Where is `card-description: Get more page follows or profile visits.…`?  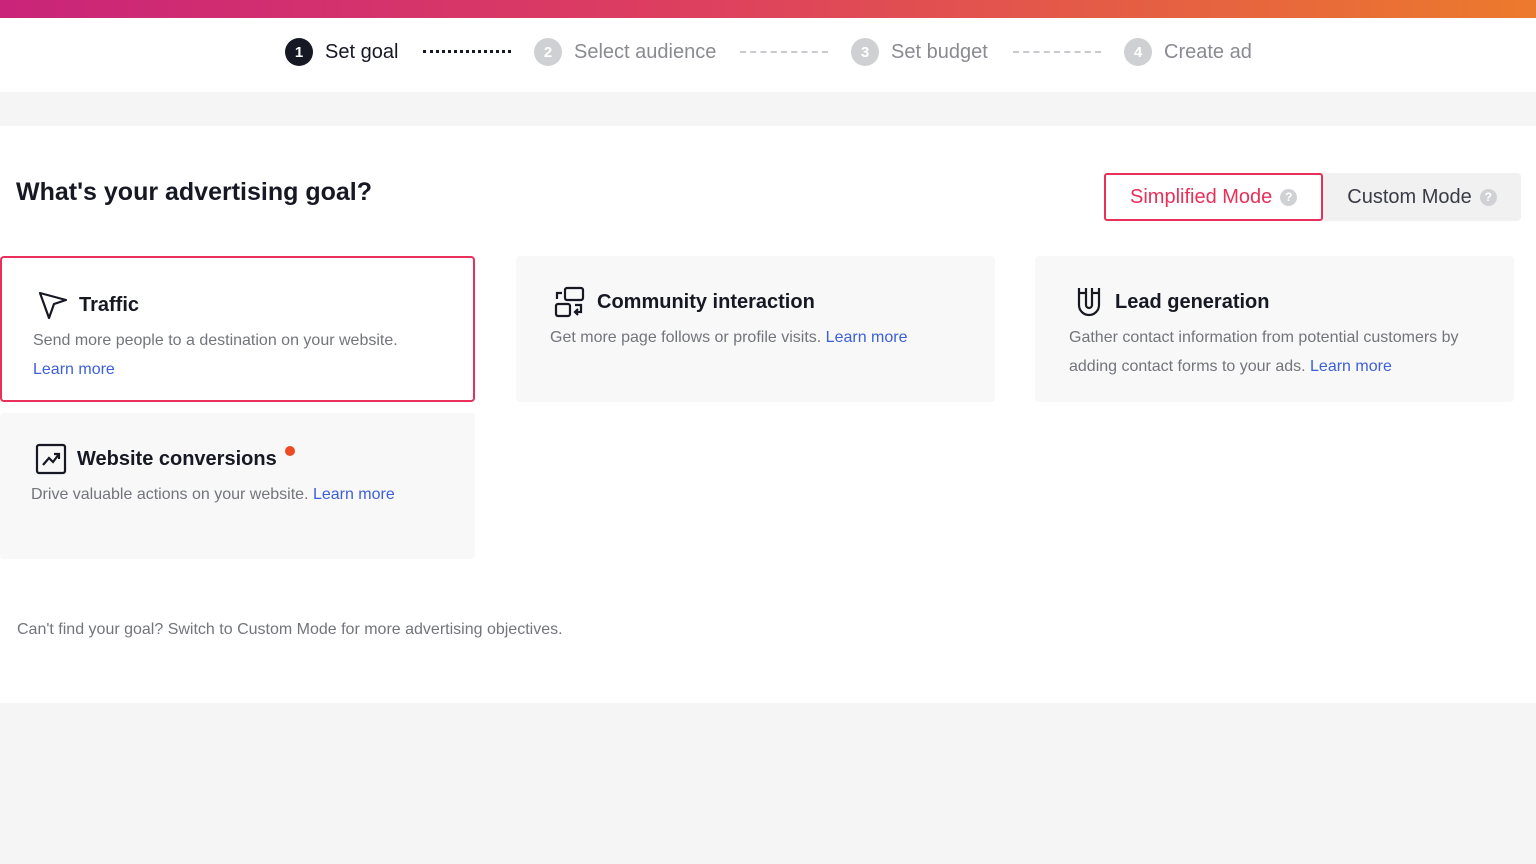 card-description: Get more page follows or profile visits.… is located at coordinates (760, 337).